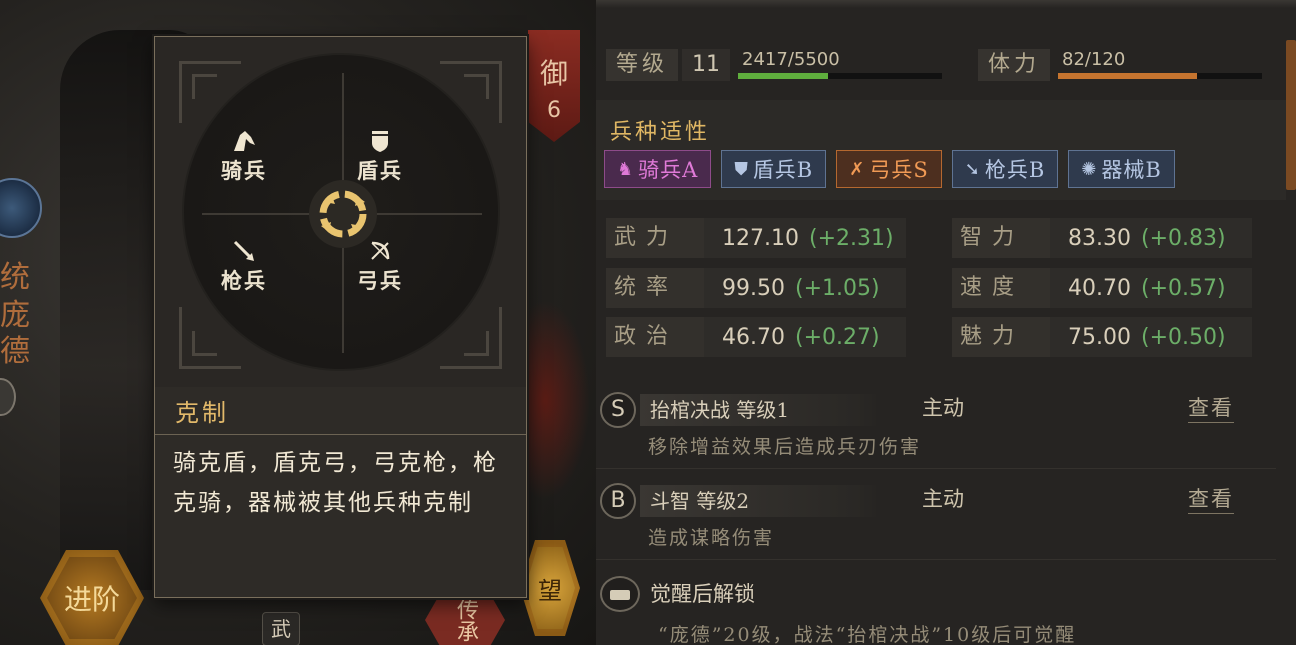 Image resolution: width=1296 pixels, height=645 pixels. What do you see at coordinates (281, 628) in the screenshot?
I see `force-tag: 武` at bounding box center [281, 628].